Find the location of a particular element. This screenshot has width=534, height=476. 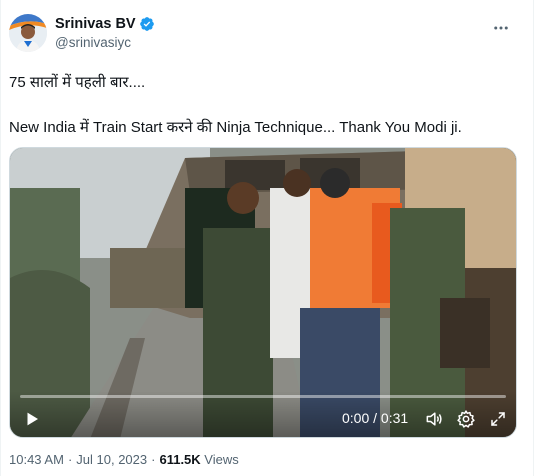

settings-gear-icon is located at coordinates (466, 419).